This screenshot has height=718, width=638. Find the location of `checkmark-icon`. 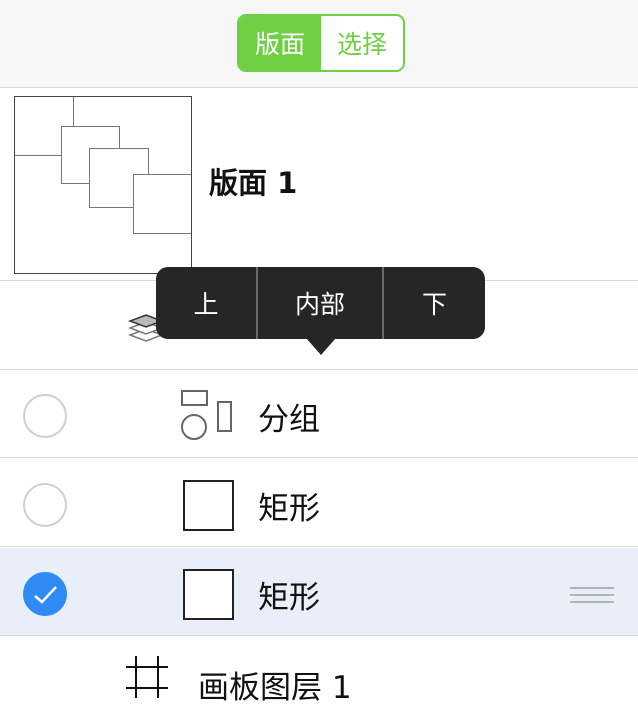

checkmark-icon is located at coordinates (45, 595).